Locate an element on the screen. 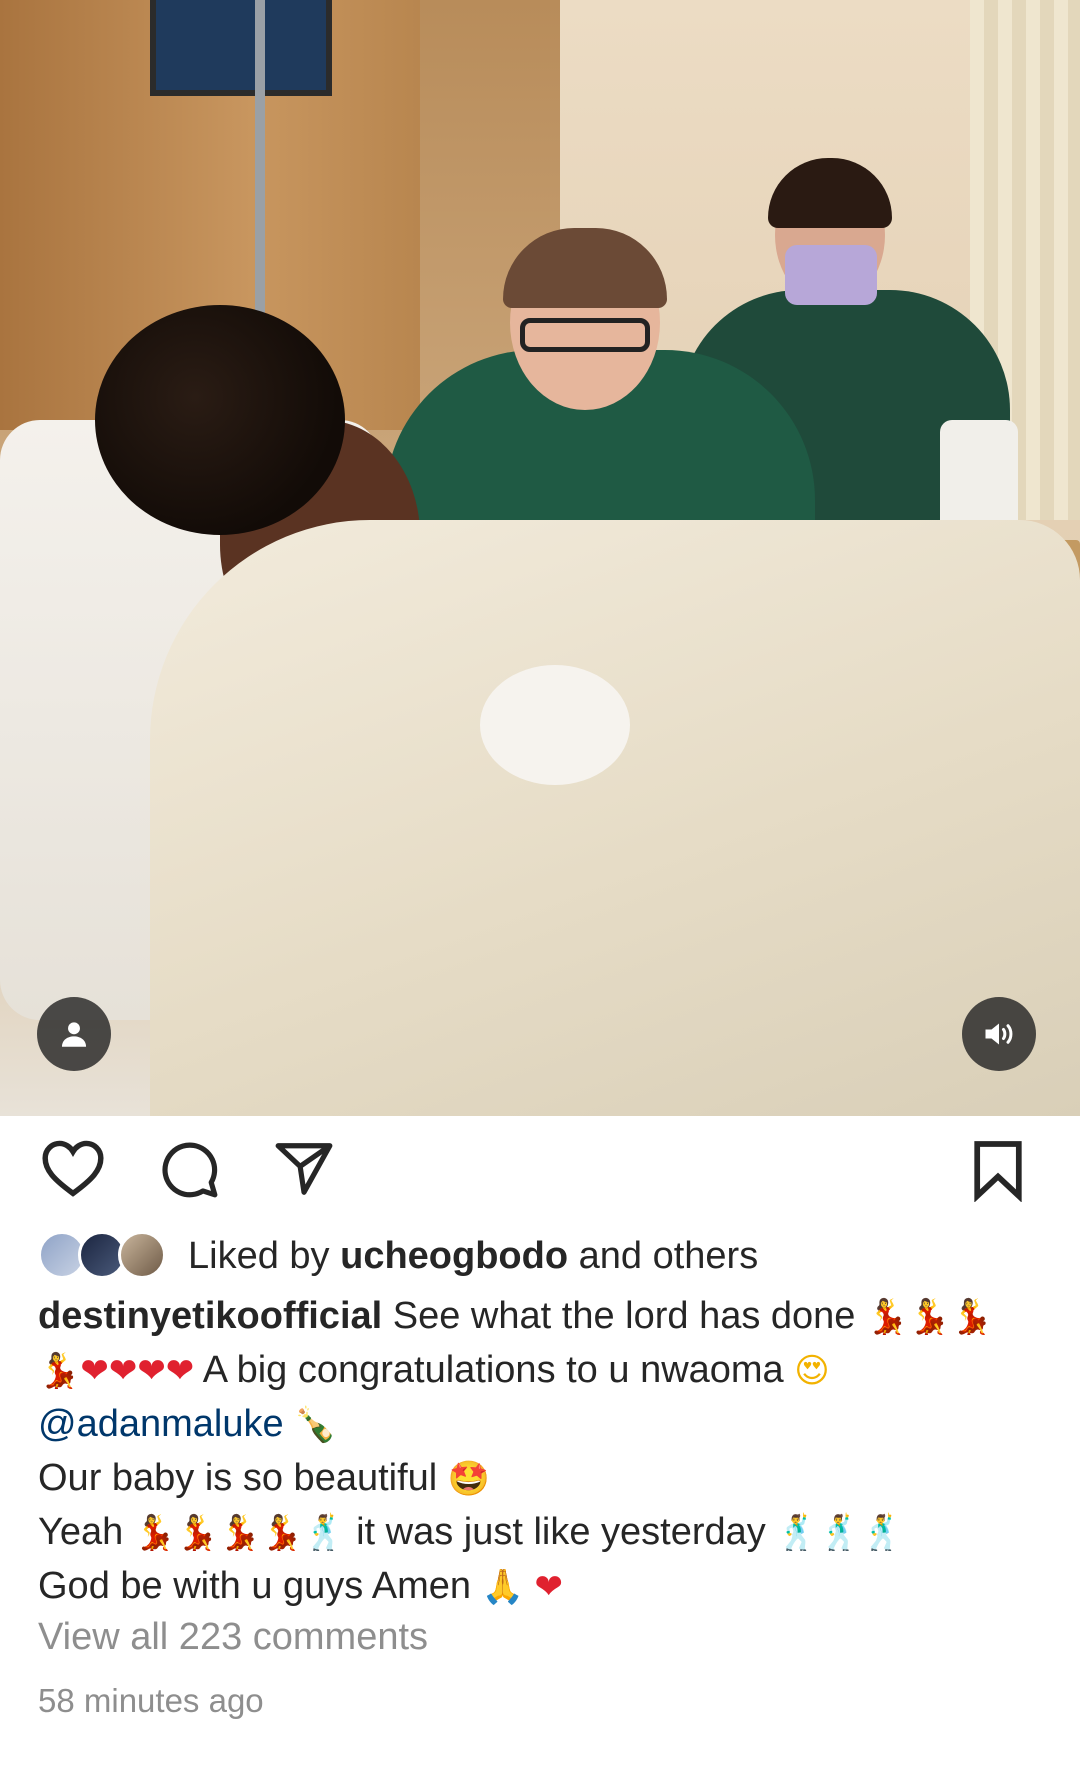  comment-icon is located at coordinates (190, 1170).